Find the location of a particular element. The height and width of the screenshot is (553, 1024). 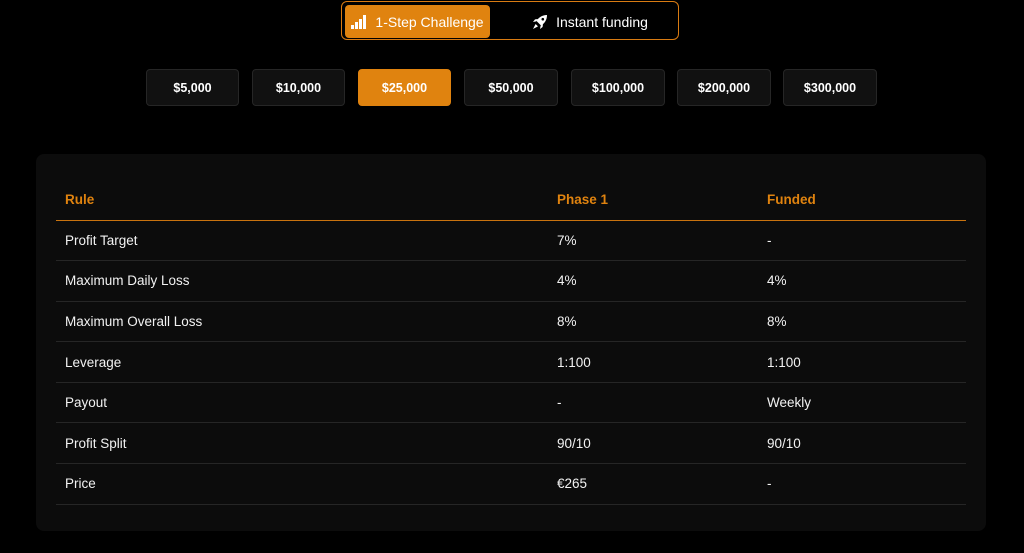

amount-button-100000: $100,000 is located at coordinates (618, 87).